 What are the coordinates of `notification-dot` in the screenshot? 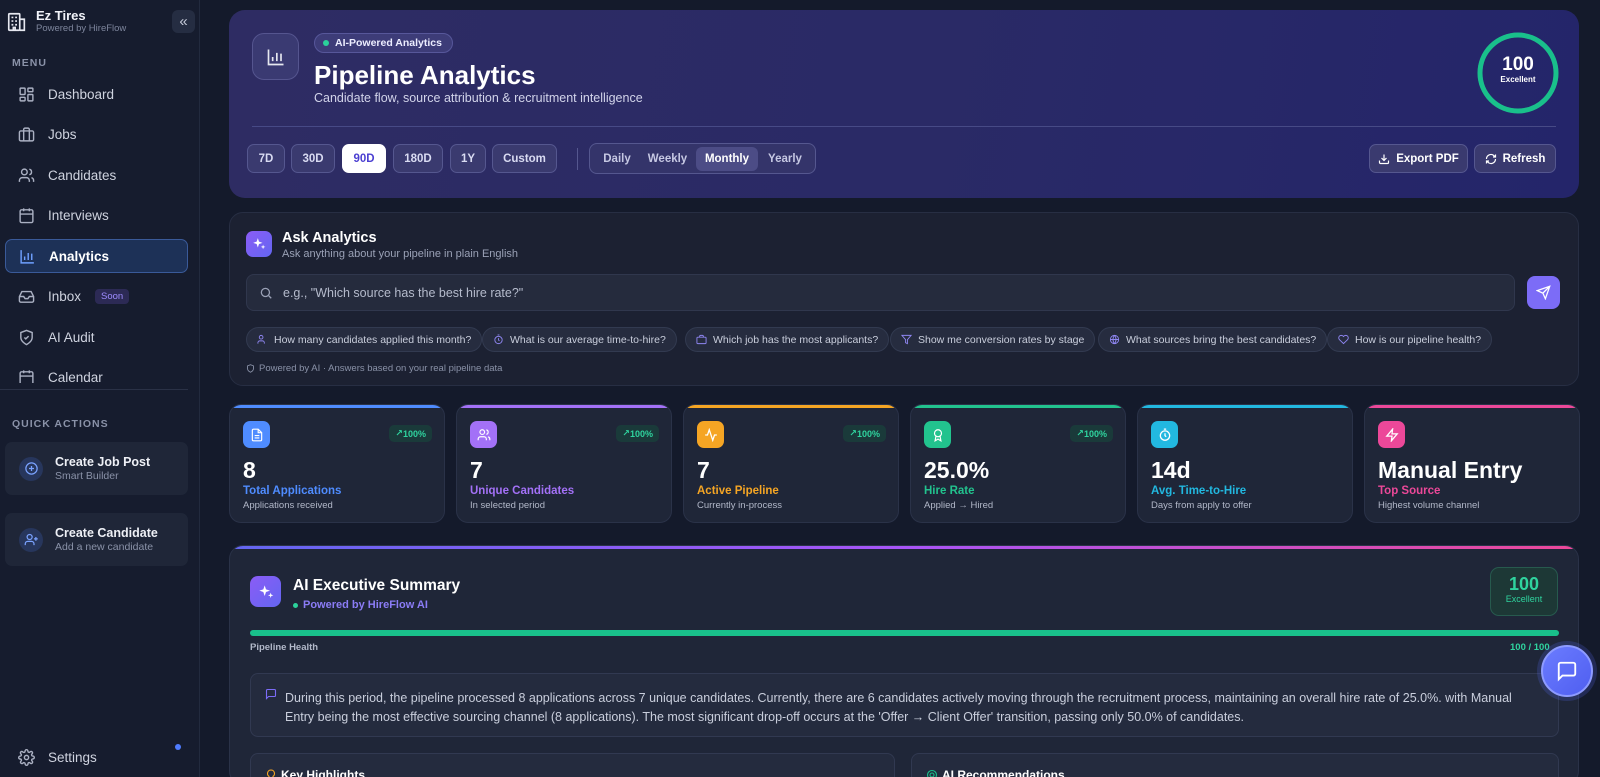 It's located at (178, 747).